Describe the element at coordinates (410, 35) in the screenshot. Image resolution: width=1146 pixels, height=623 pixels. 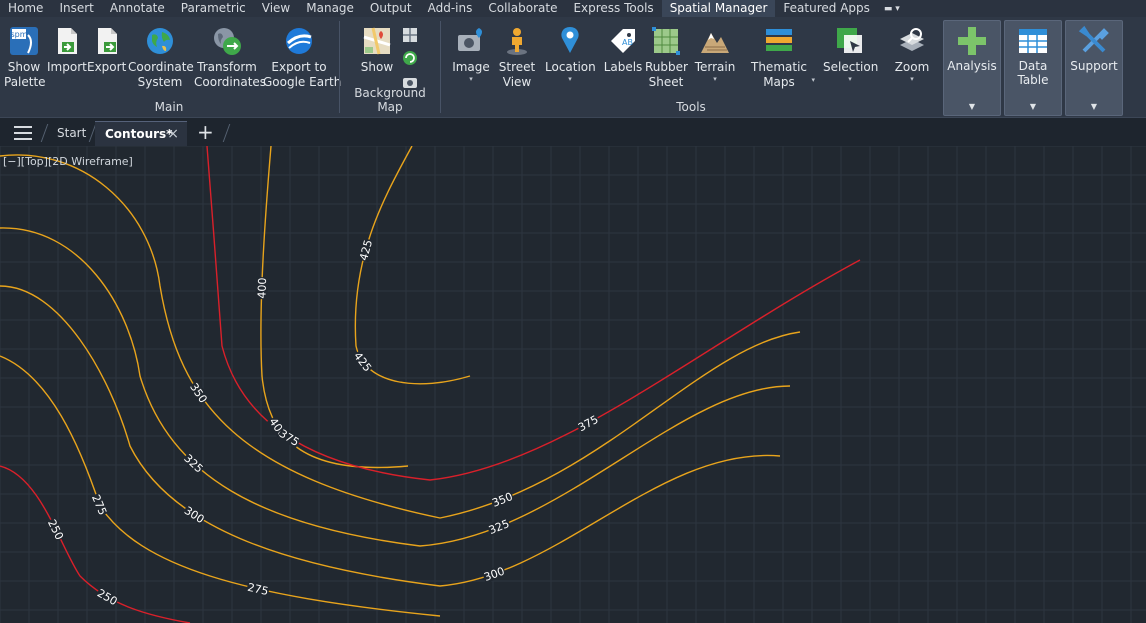
I see `map-grid-icon` at that location.